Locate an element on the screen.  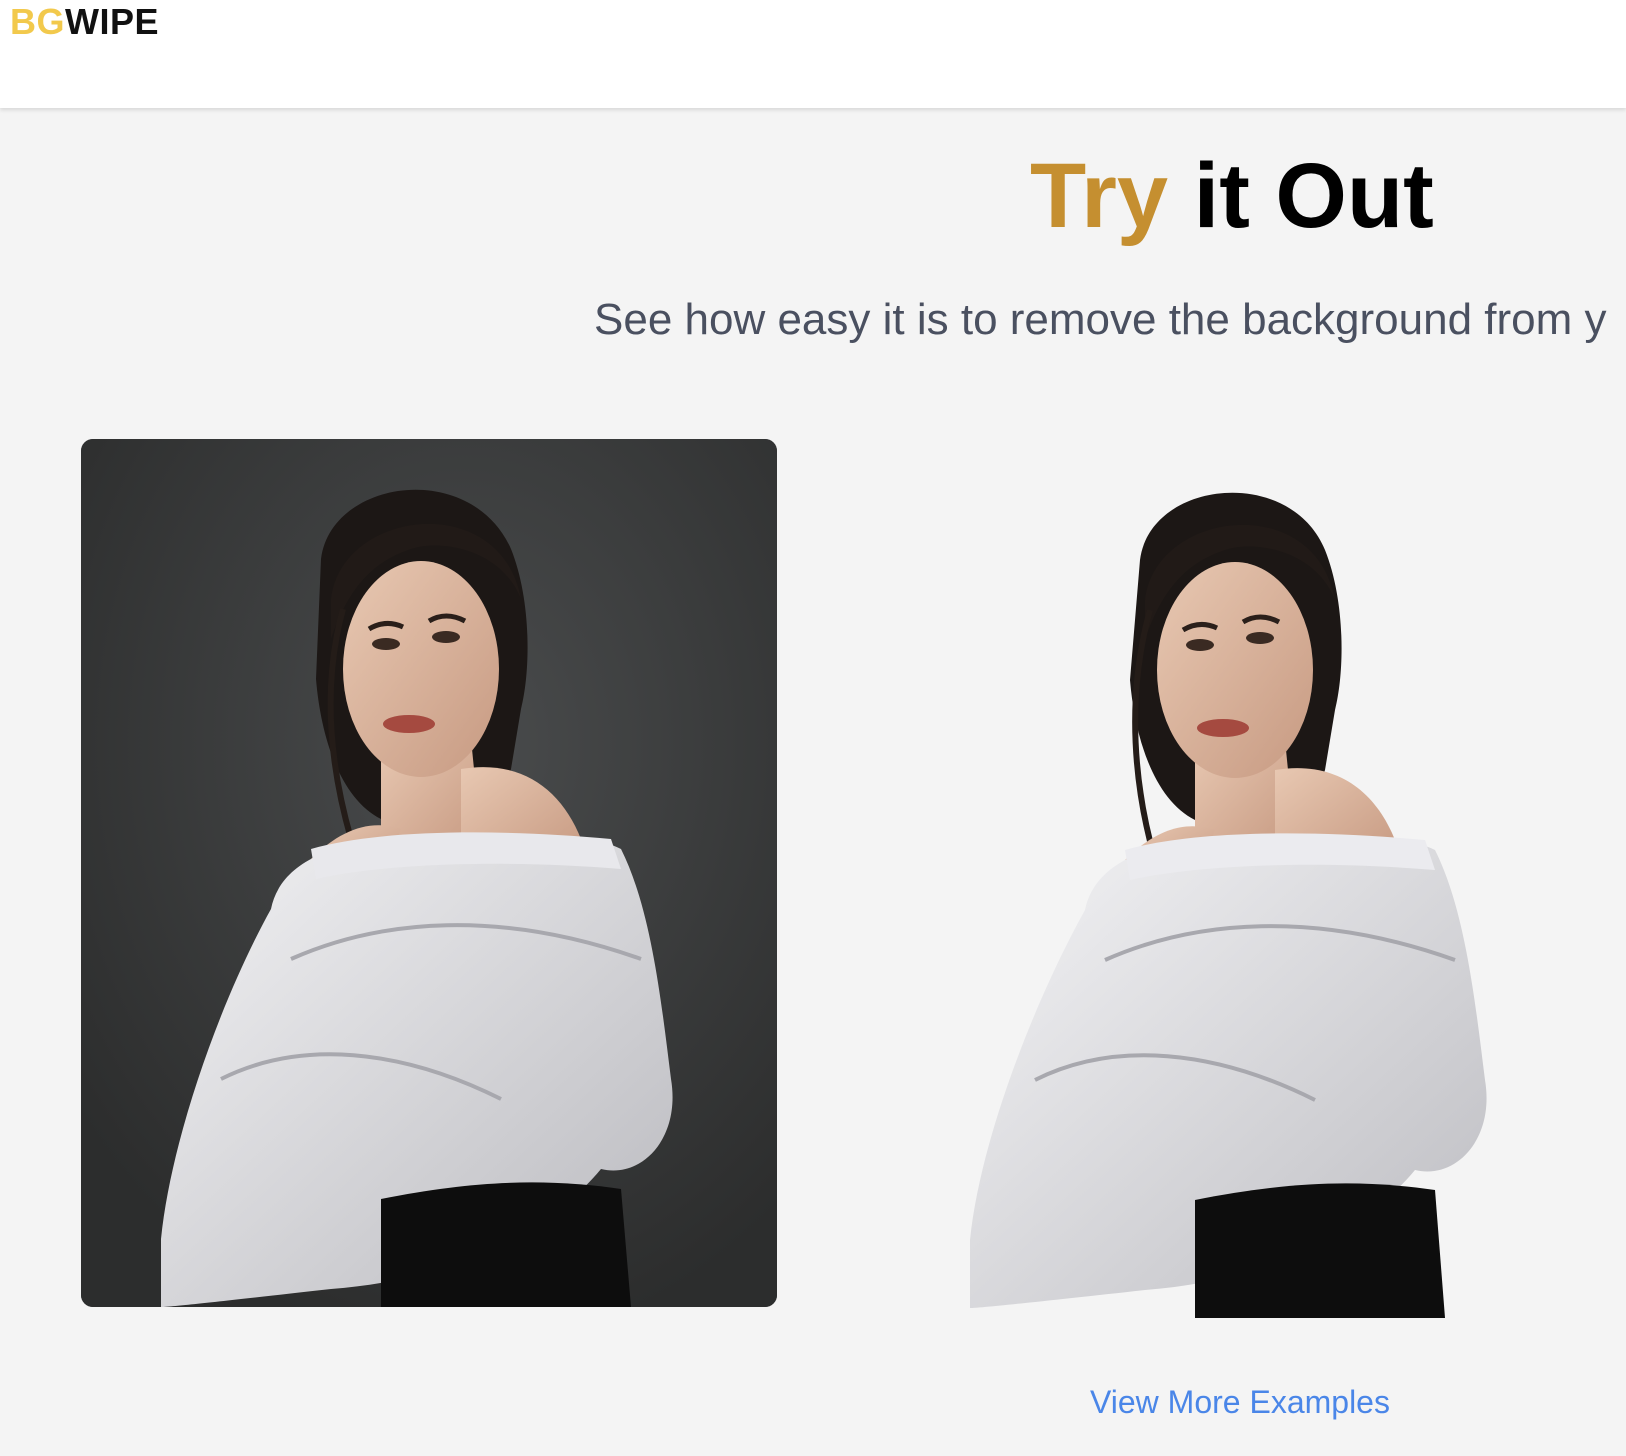
bgwipe-logo: BGWIPE is located at coordinates (84, 22).